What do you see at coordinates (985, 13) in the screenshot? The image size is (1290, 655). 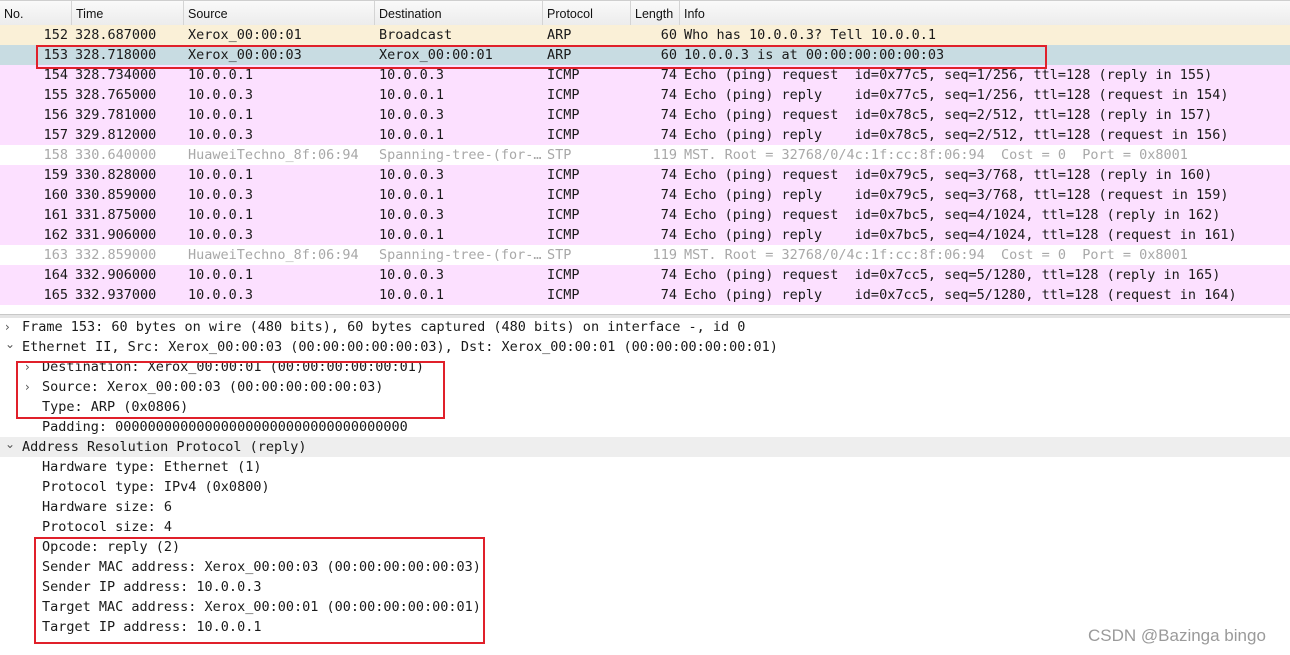 I see `column-header-info: Info` at bounding box center [985, 13].